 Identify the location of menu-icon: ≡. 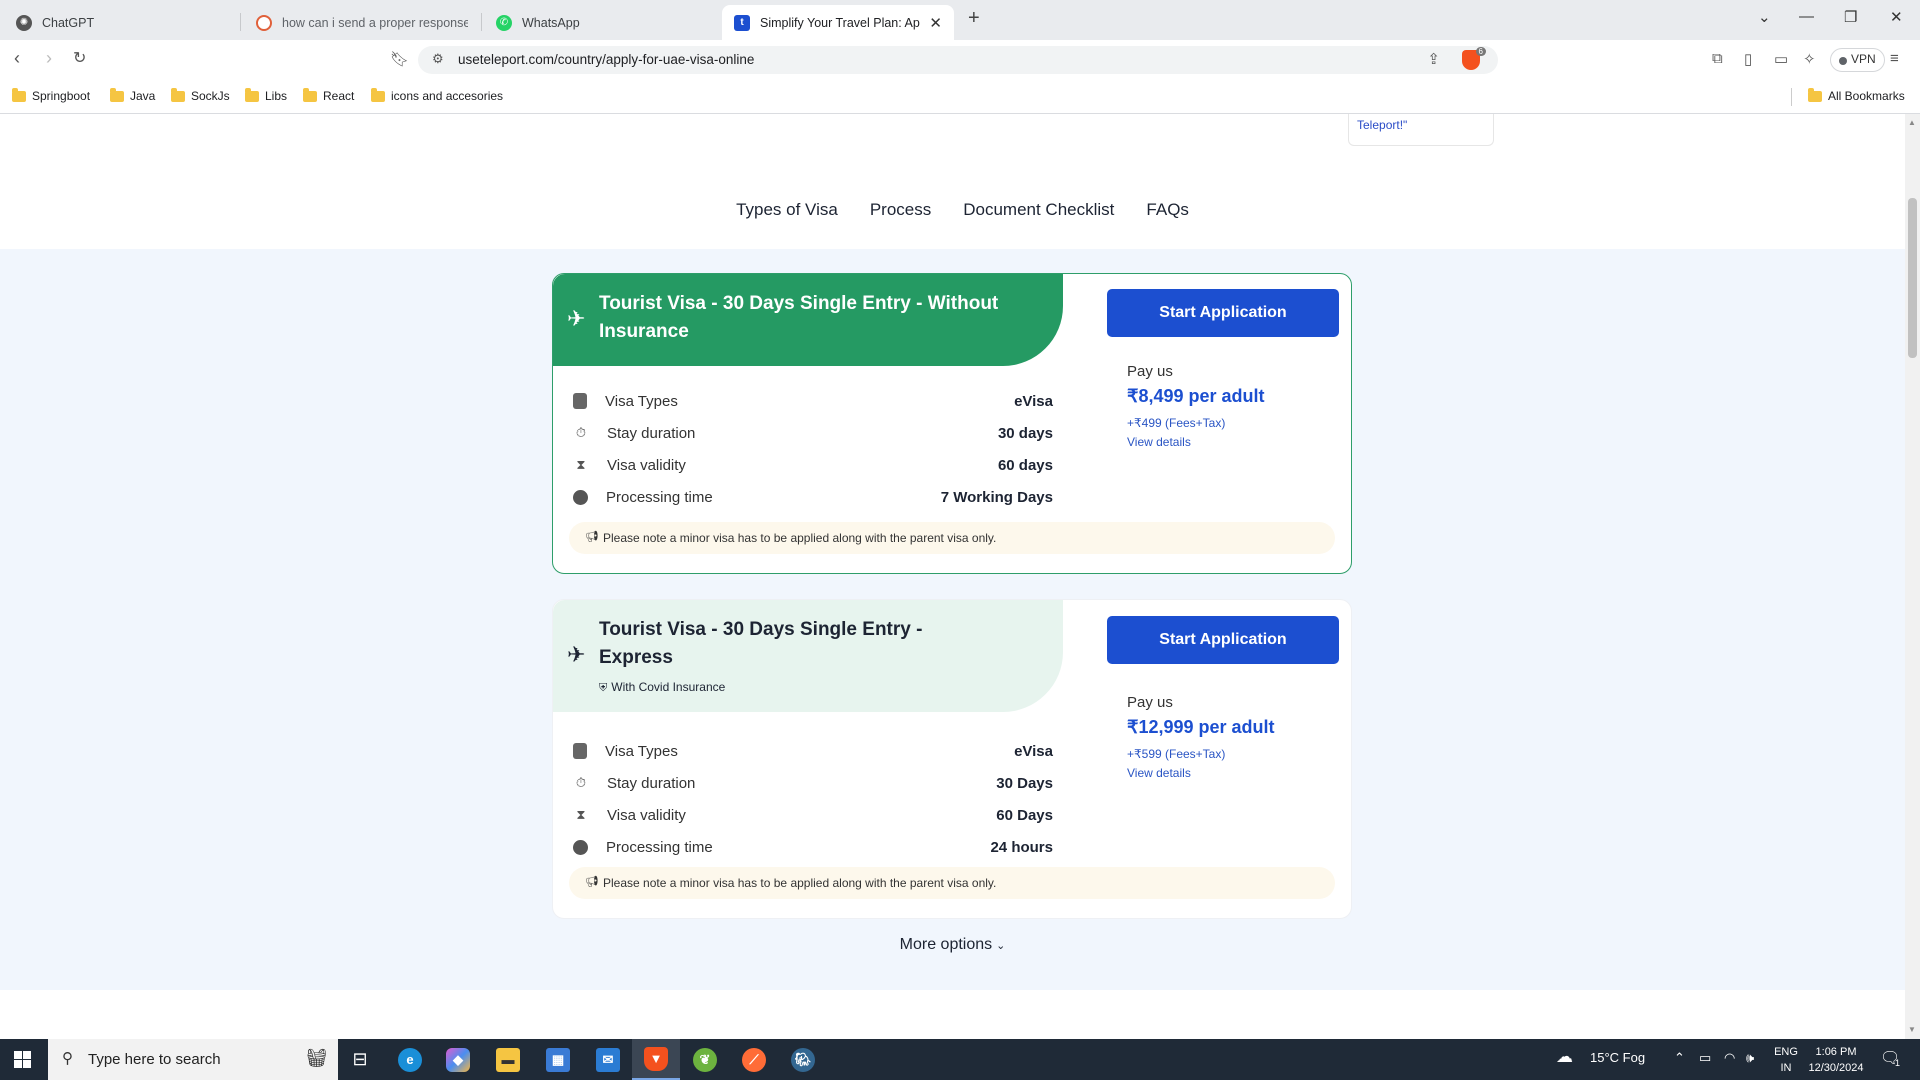
(1894, 58).